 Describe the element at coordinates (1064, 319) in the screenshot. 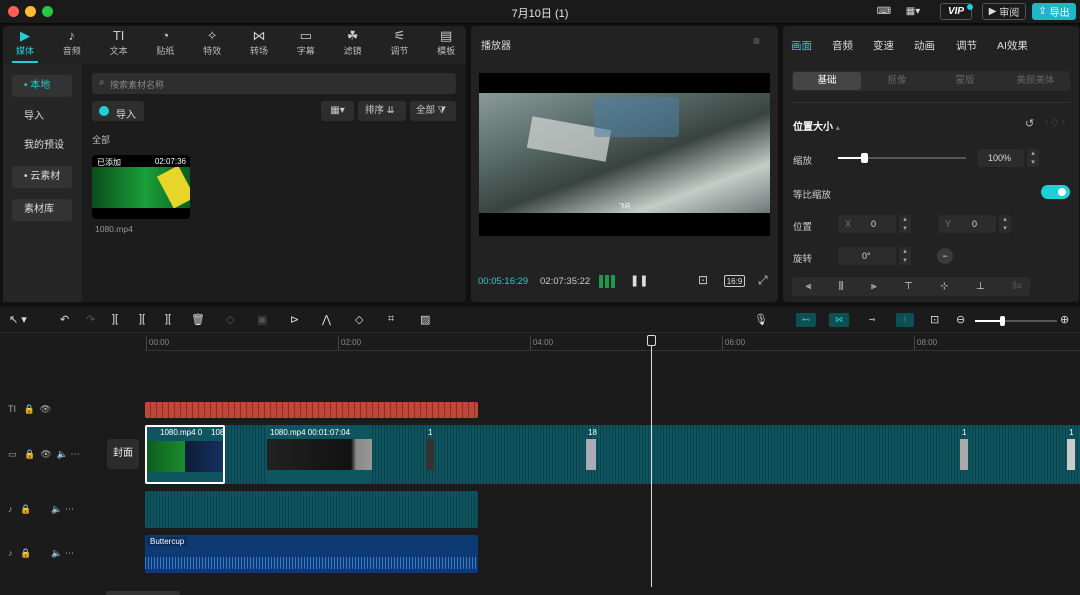

I see `zoom-in-icon: ⊕` at that location.